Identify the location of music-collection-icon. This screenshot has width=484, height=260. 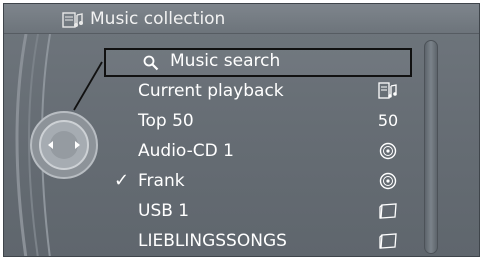
(73, 20).